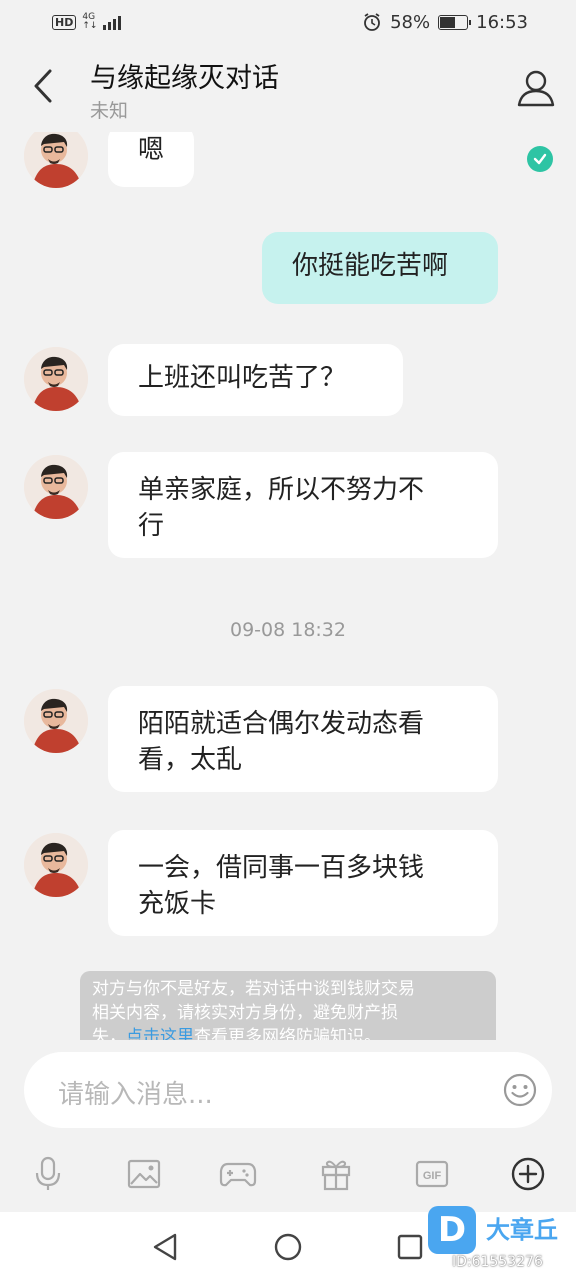  I want to click on photo-button, so click(144, 1174).